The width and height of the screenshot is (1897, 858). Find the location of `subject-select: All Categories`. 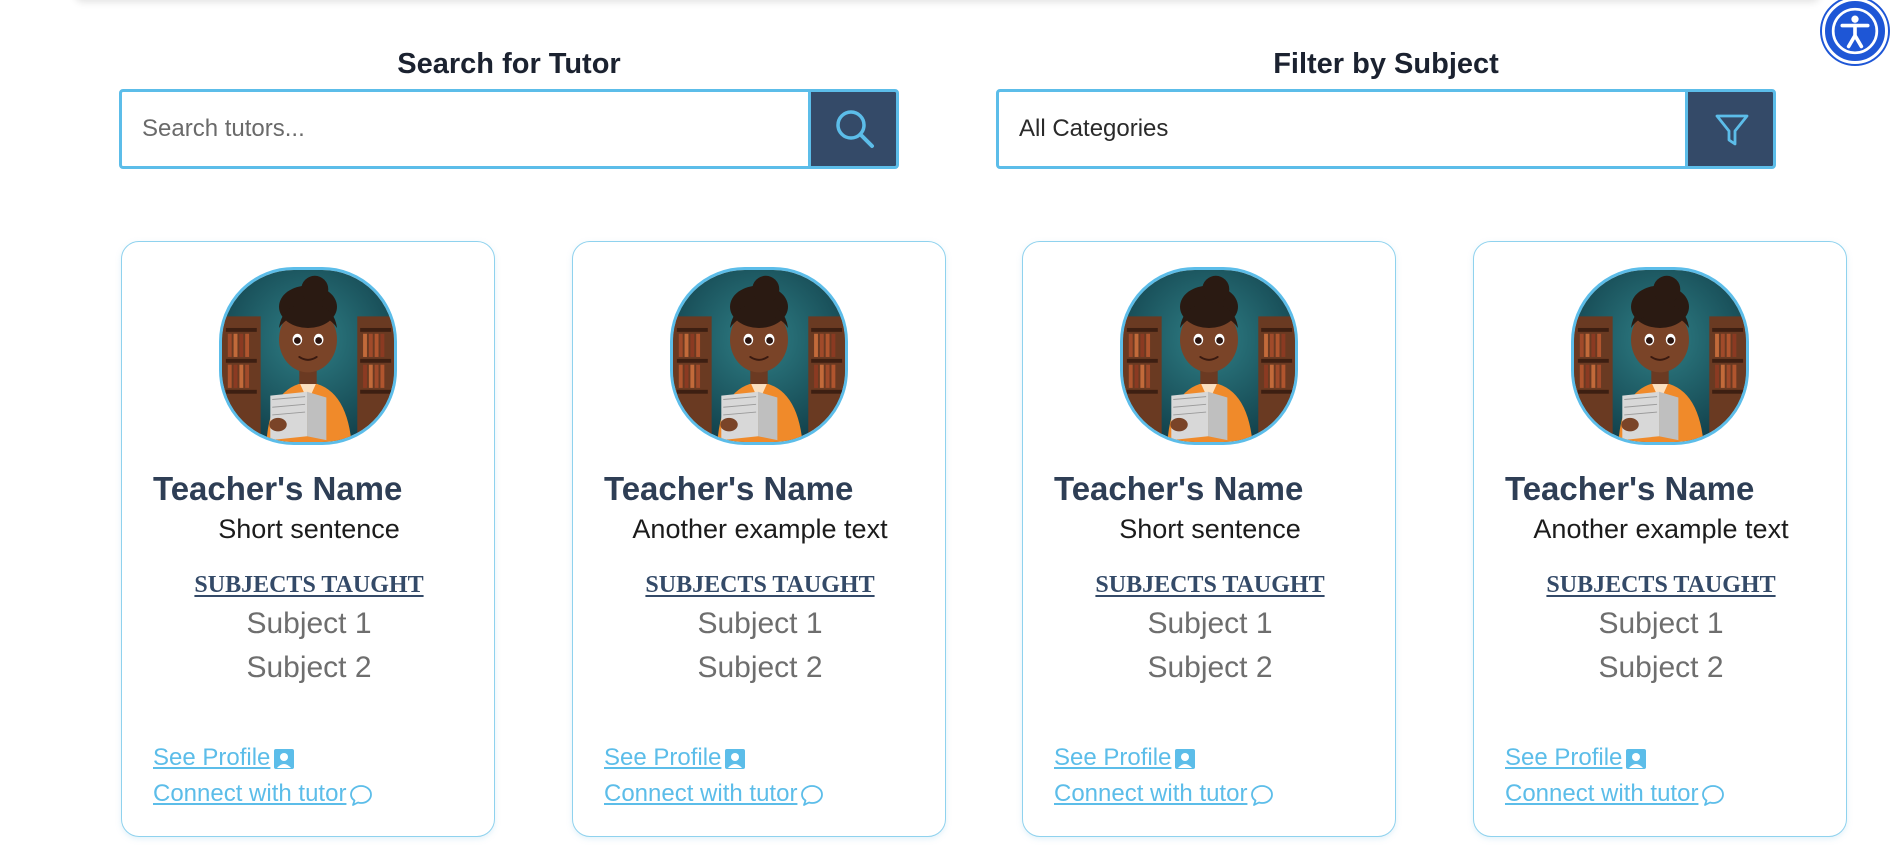

subject-select: All Categories is located at coordinates (1386, 129).